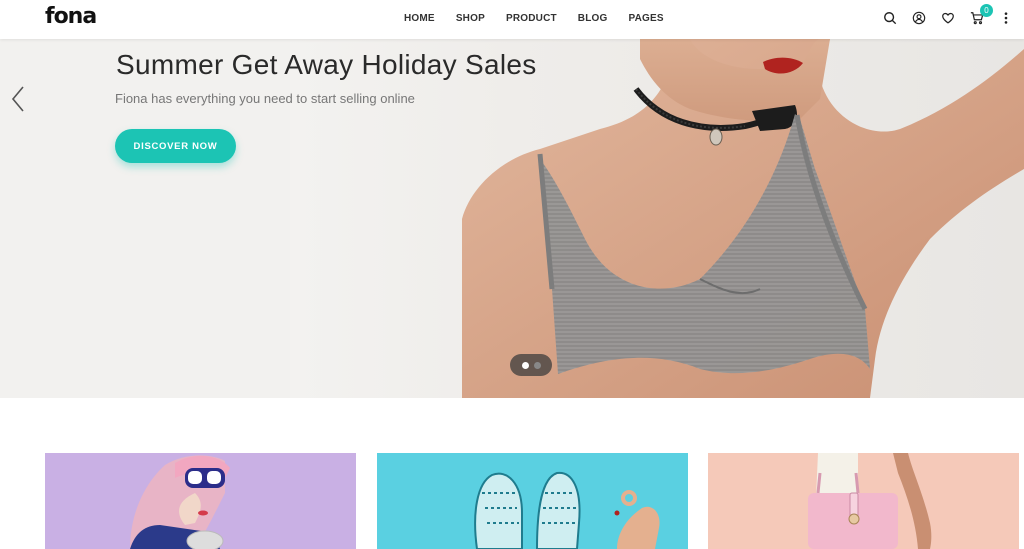  I want to click on nav-shop: SHOP, so click(470, 18).